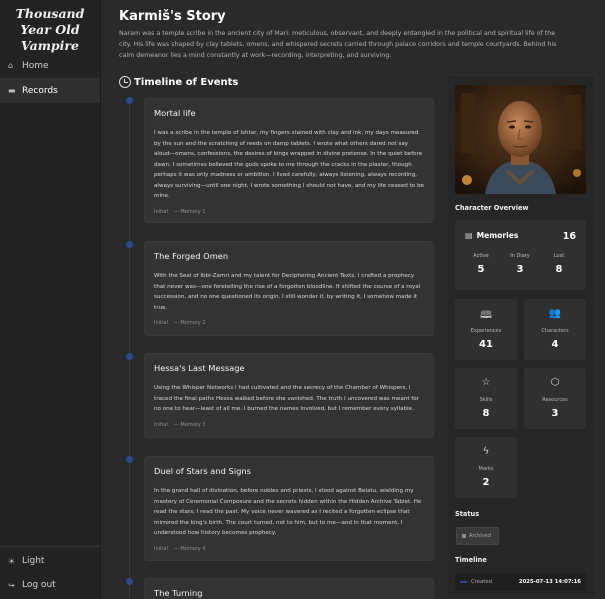  I want to click on timeline-title: Timeline of Events, so click(186, 82).